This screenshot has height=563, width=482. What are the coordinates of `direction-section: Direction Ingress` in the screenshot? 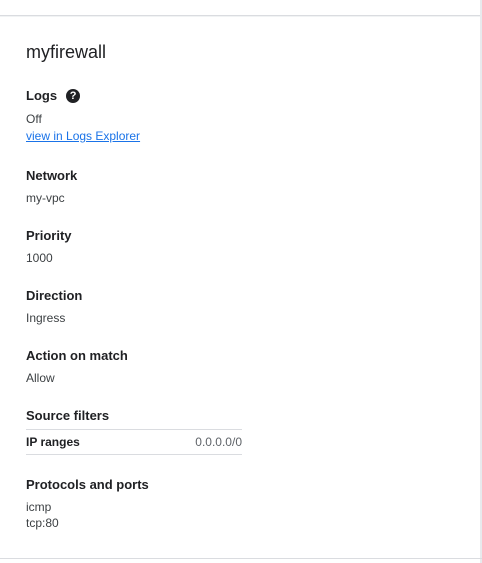 It's located at (241, 307).